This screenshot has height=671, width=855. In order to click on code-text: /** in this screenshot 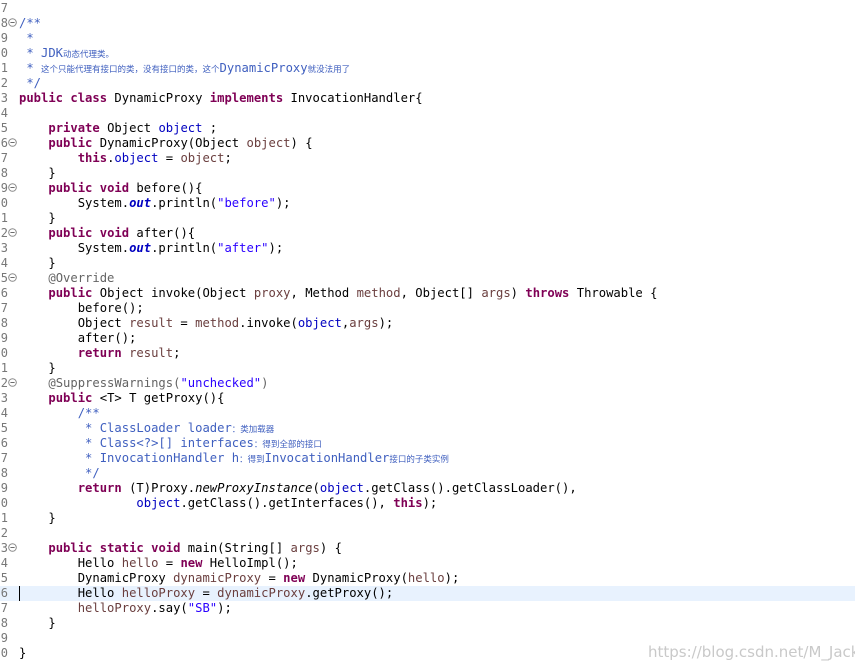, I will do `click(30, 23)`.